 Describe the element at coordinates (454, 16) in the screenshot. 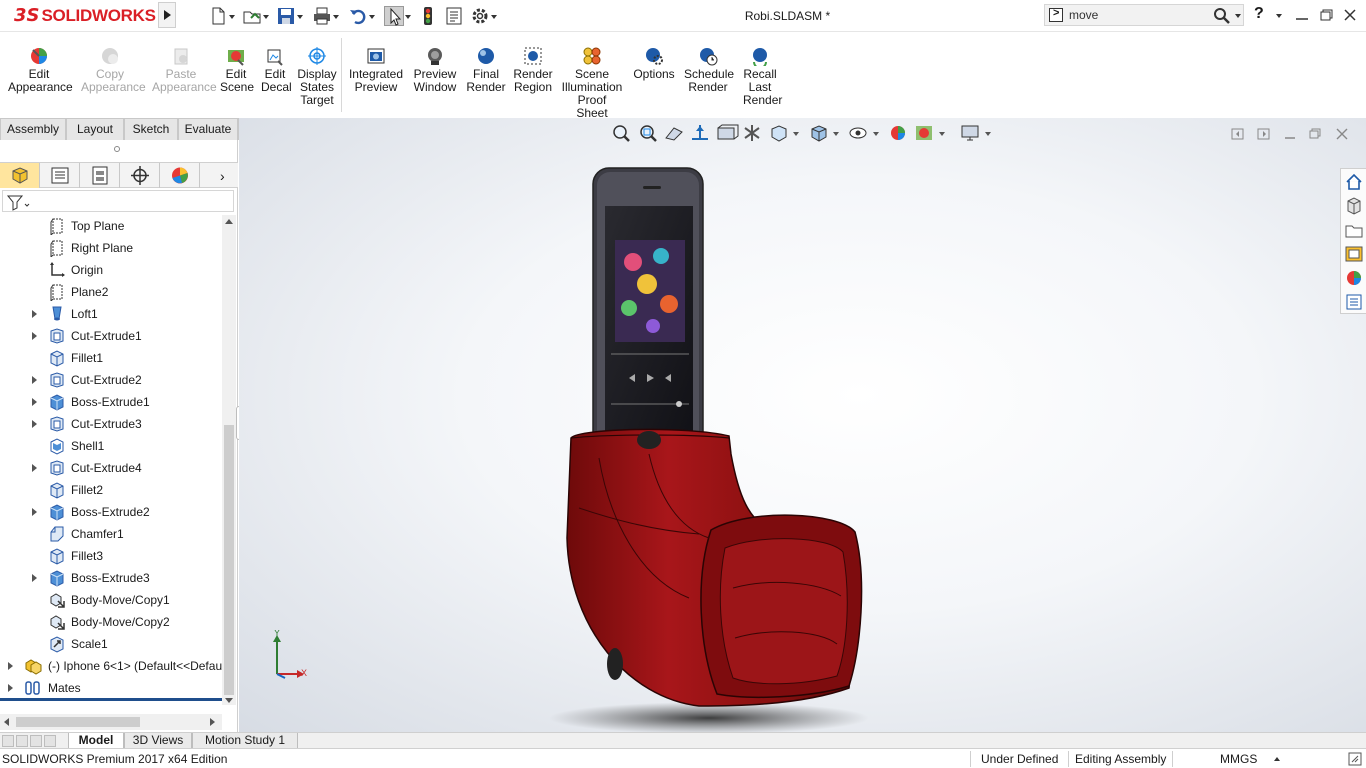

I see `file-properties-icon` at that location.